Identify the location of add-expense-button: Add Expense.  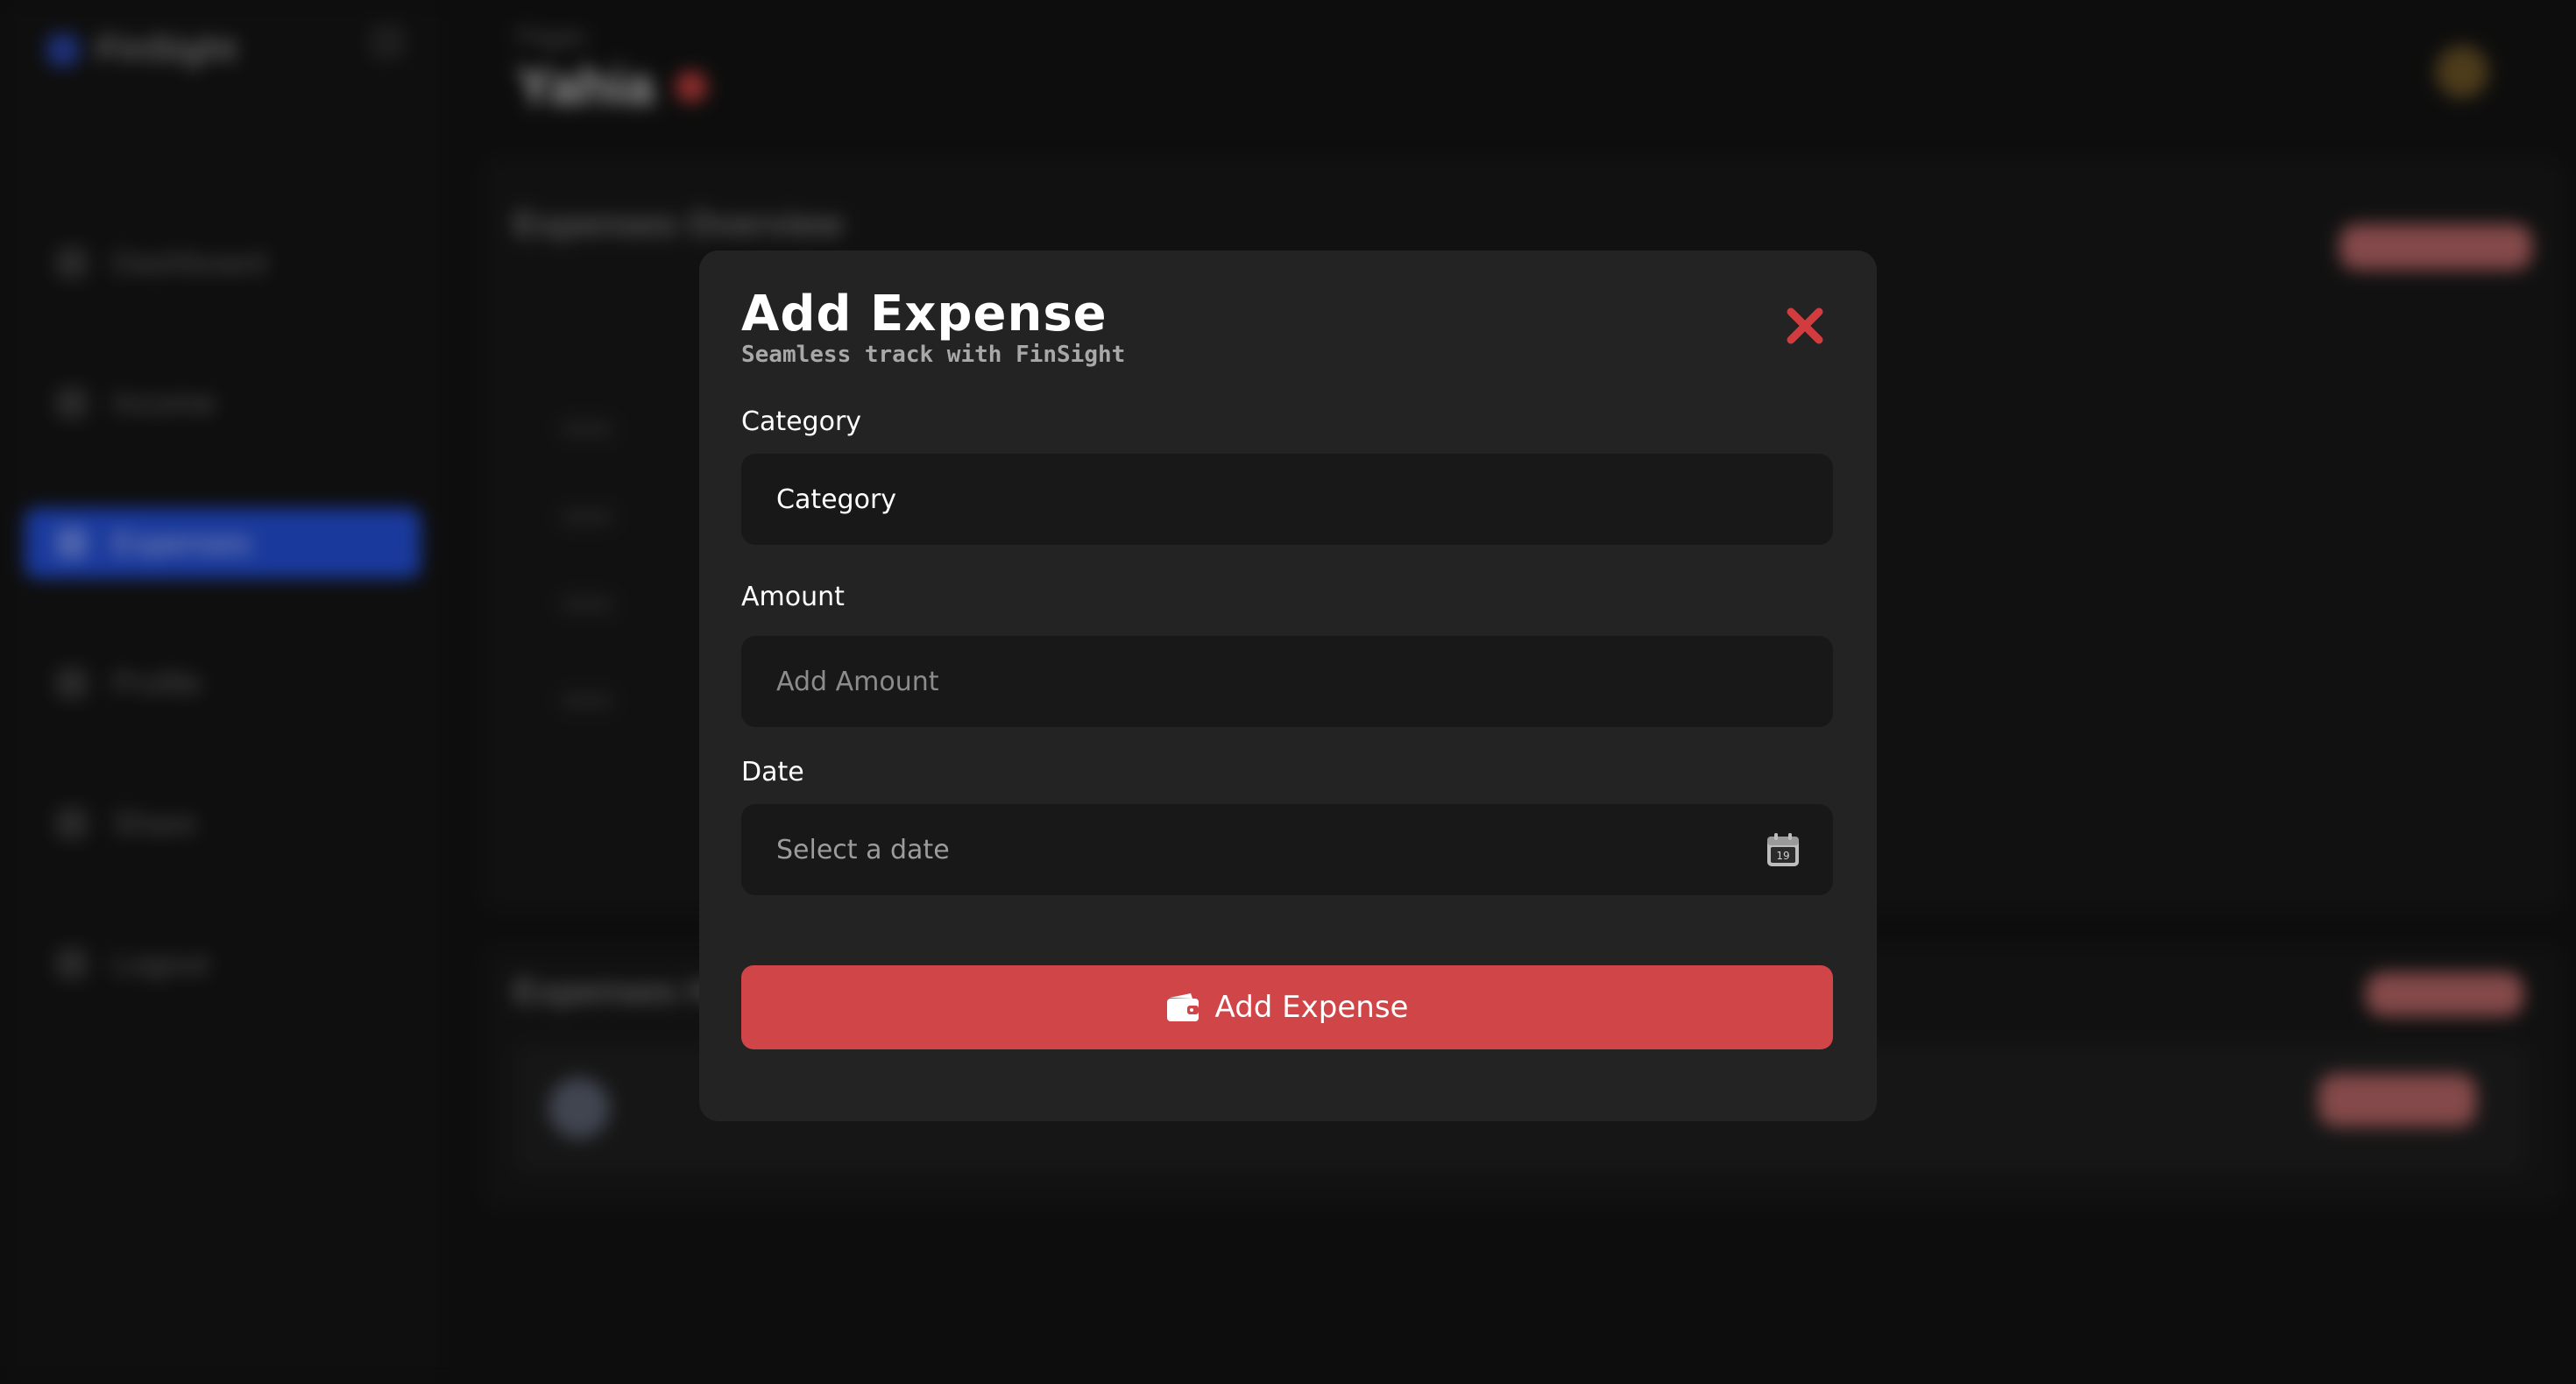
(1287, 1007).